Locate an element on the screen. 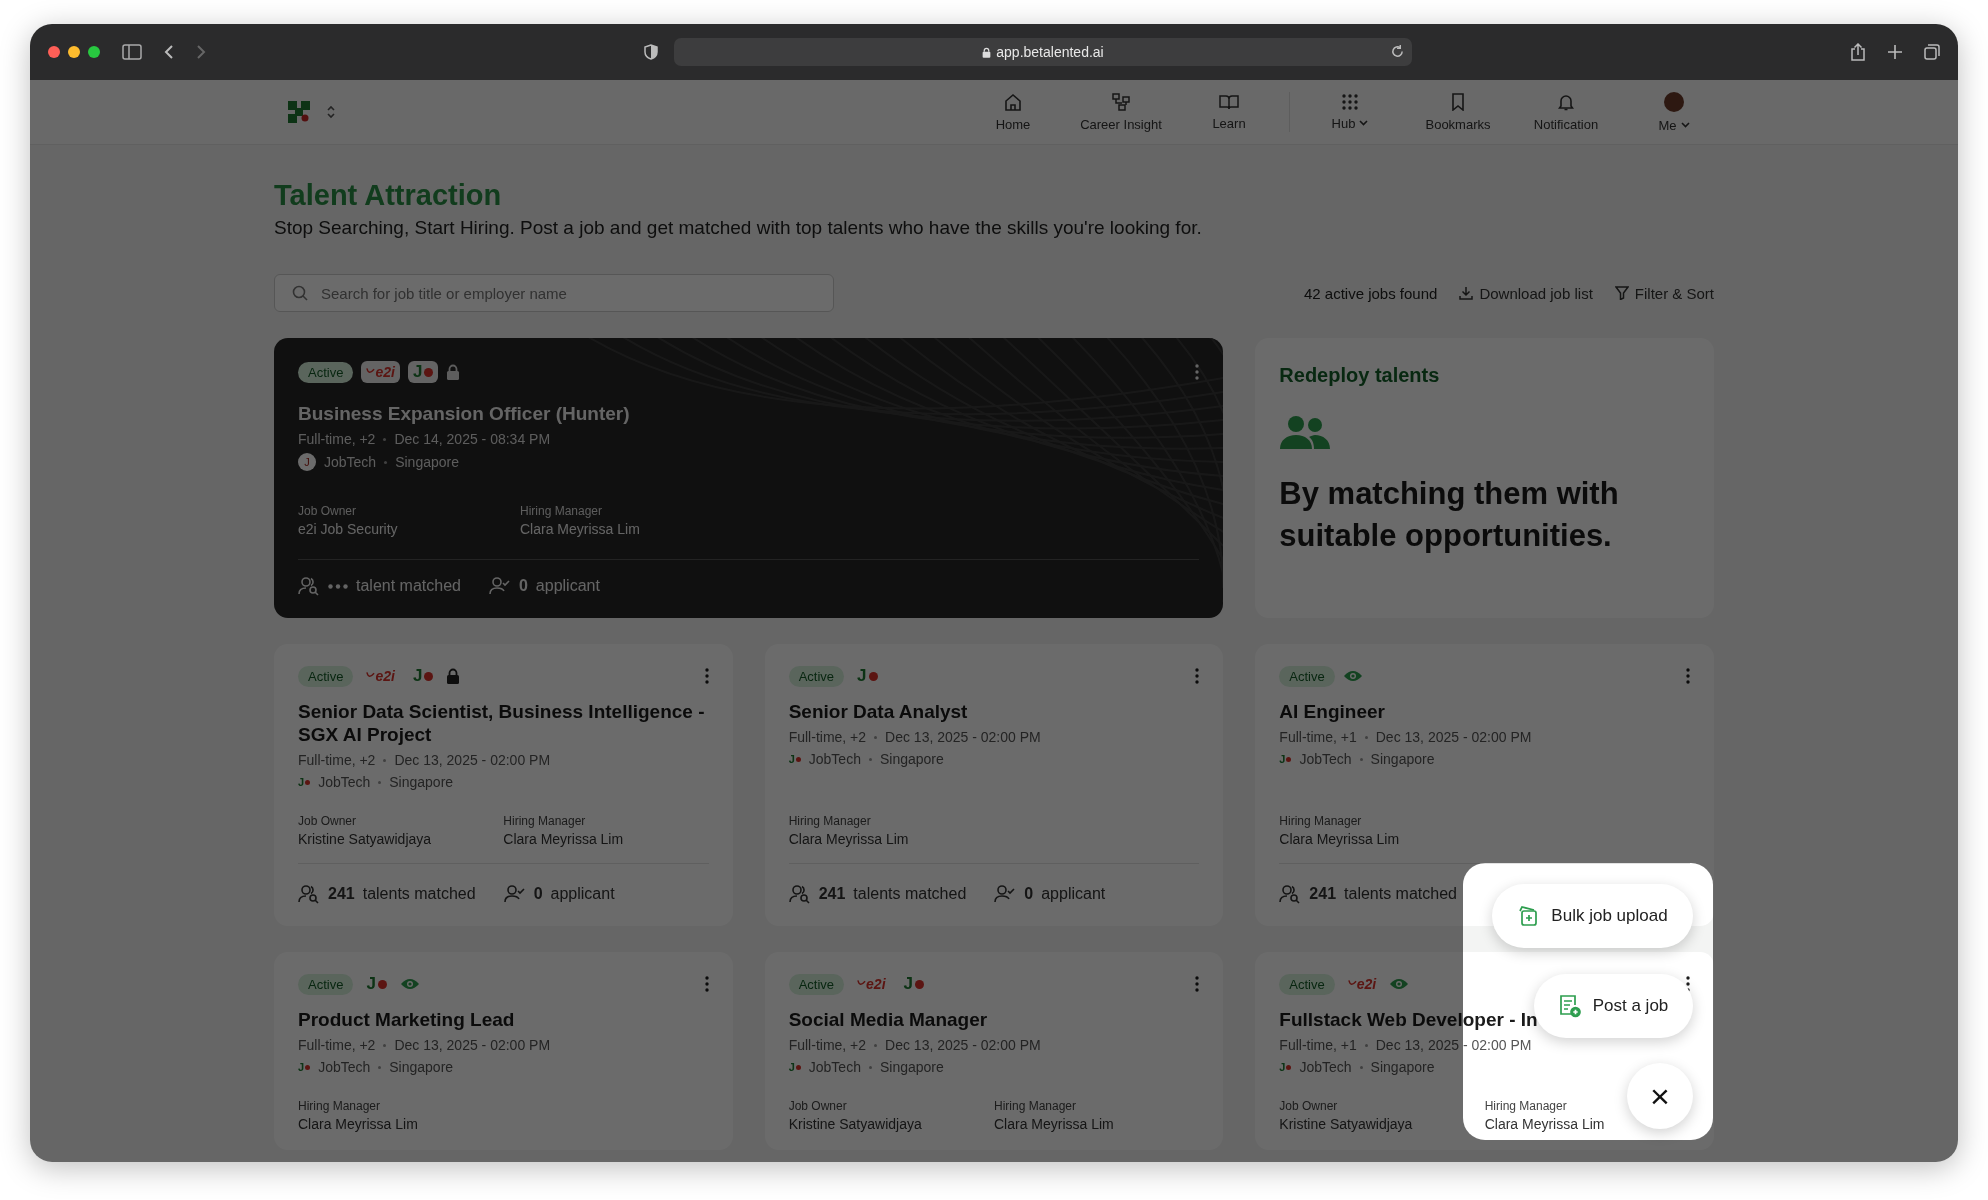 Image resolution: width=1988 pixels, height=1200 pixels. close-window-icon is located at coordinates (54, 52).